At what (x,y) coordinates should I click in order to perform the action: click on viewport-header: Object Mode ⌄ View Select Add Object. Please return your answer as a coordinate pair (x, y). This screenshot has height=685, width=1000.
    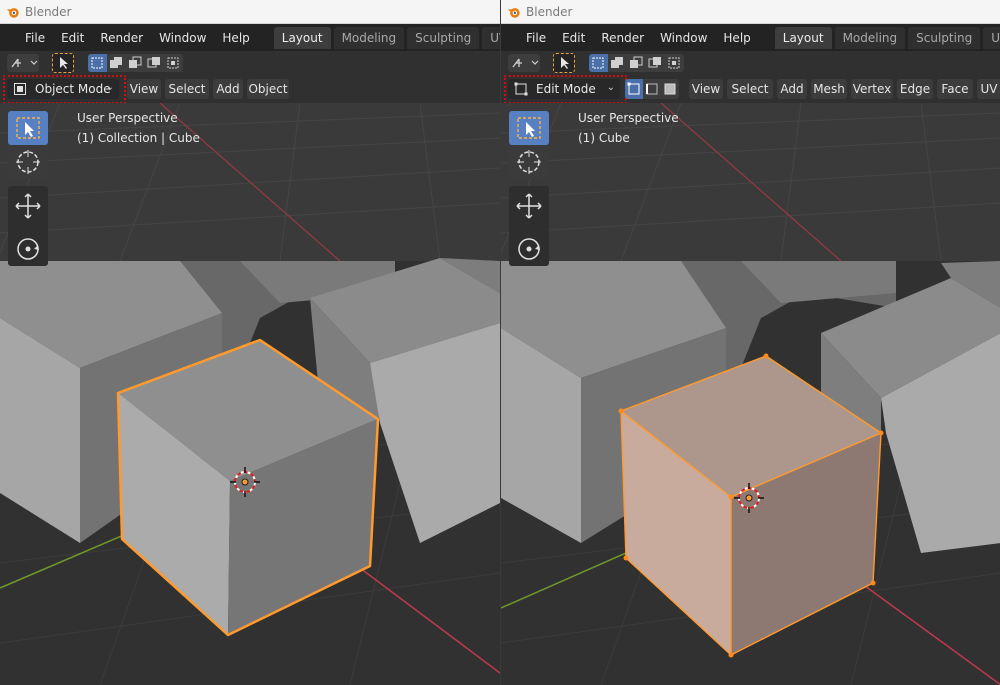
    Looking at the image, I should click on (250, 89).